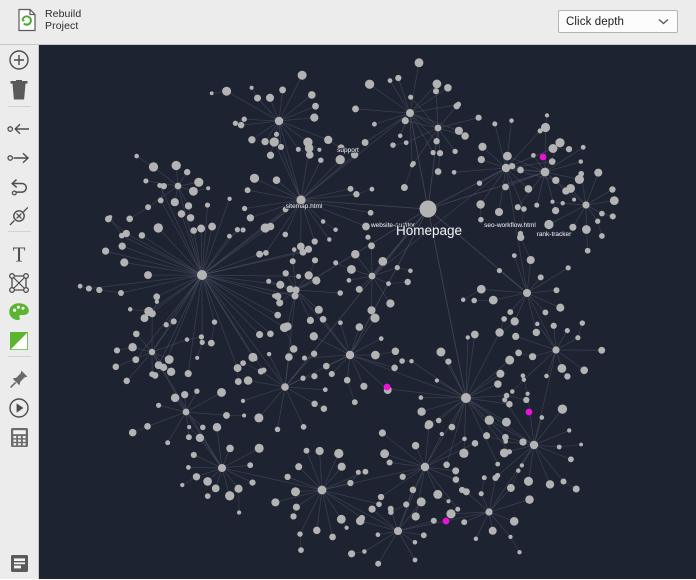 The height and width of the screenshot is (580, 696). I want to click on palette-tool, so click(19, 314).